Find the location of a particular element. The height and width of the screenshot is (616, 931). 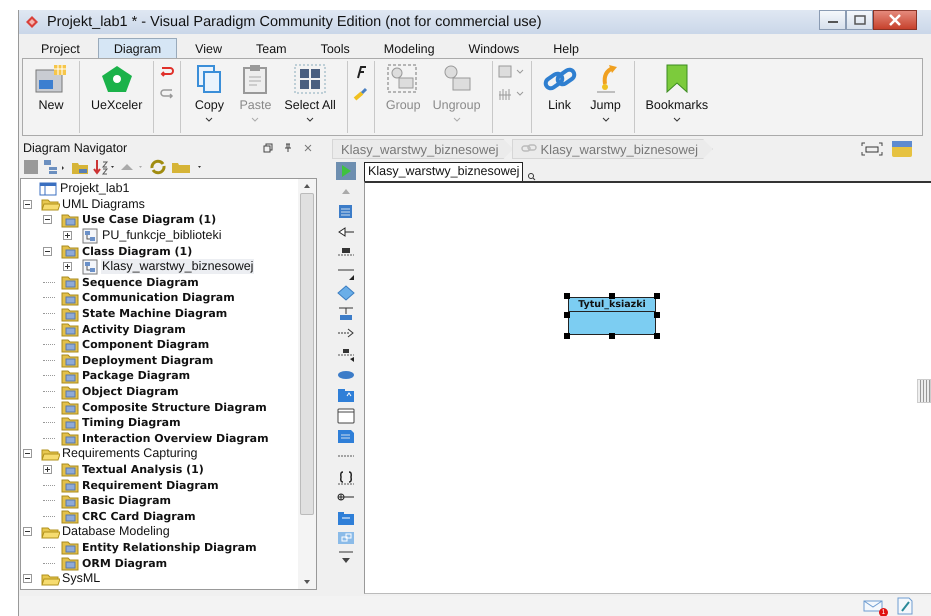

ribbon-button: Select All is located at coordinates (310, 93).